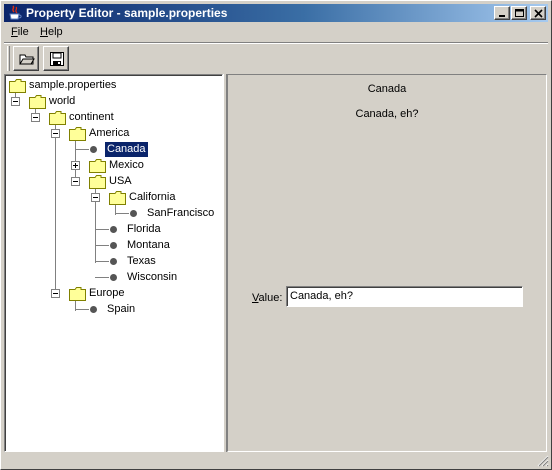 Image resolution: width=552 pixels, height=470 pixels. What do you see at coordinates (109, 133) in the screenshot?
I see `tree-node-label: America` at bounding box center [109, 133].